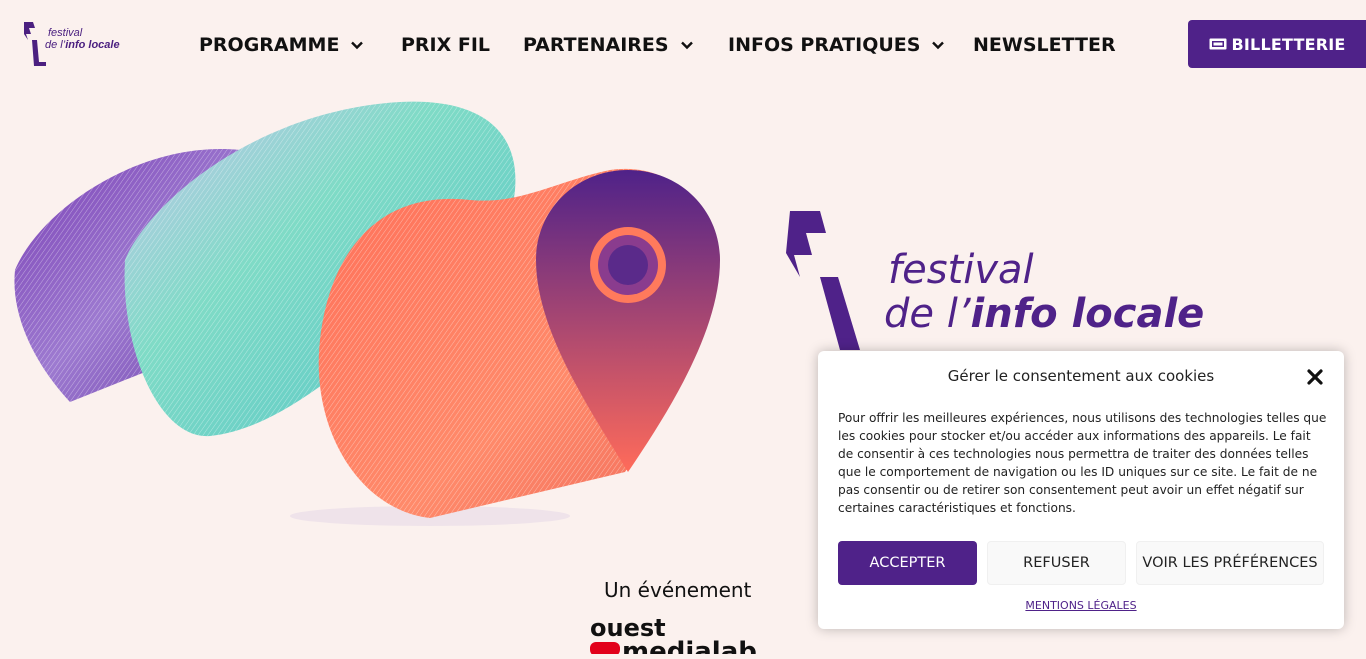 The width and height of the screenshot is (1366, 659). I want to click on nav-label: INFOS PRATIQUES, so click(824, 45).